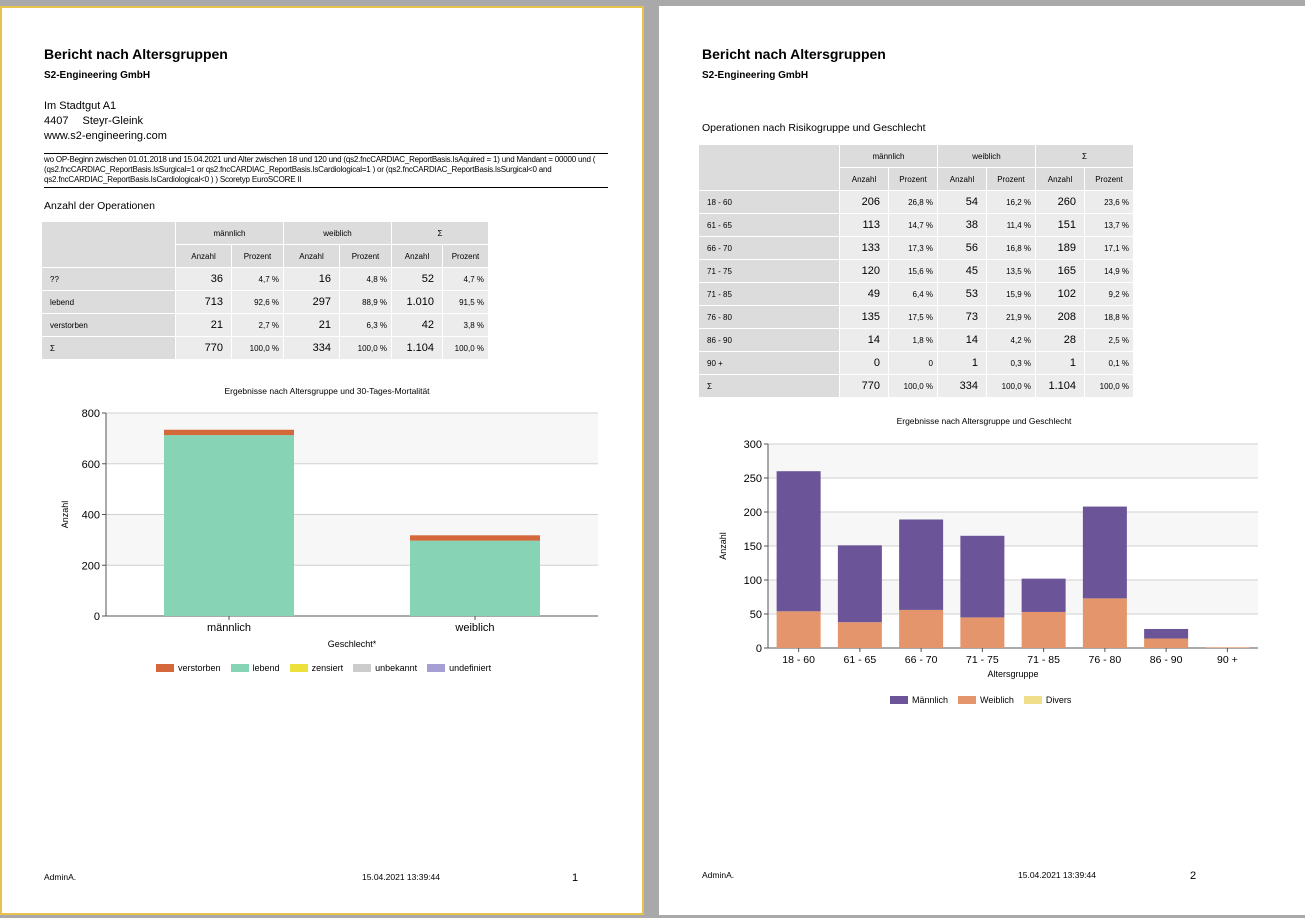 The image size is (1305, 918). Describe the element at coordinates (266, 668) in the screenshot. I see `legend-label: lebend` at that location.